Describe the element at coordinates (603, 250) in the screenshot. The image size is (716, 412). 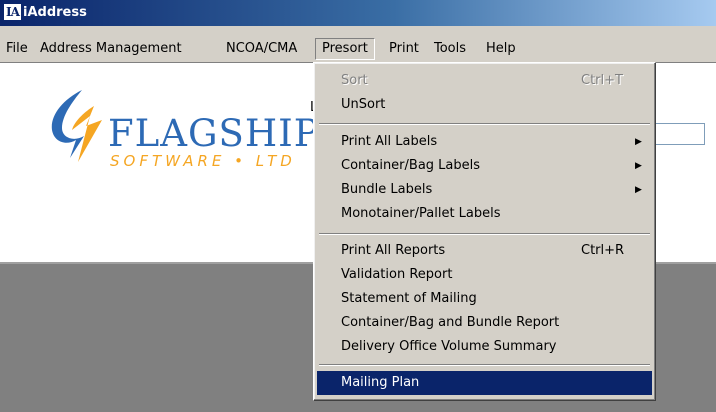
I see `menu-item-shortcut: Ctrl+R` at that location.